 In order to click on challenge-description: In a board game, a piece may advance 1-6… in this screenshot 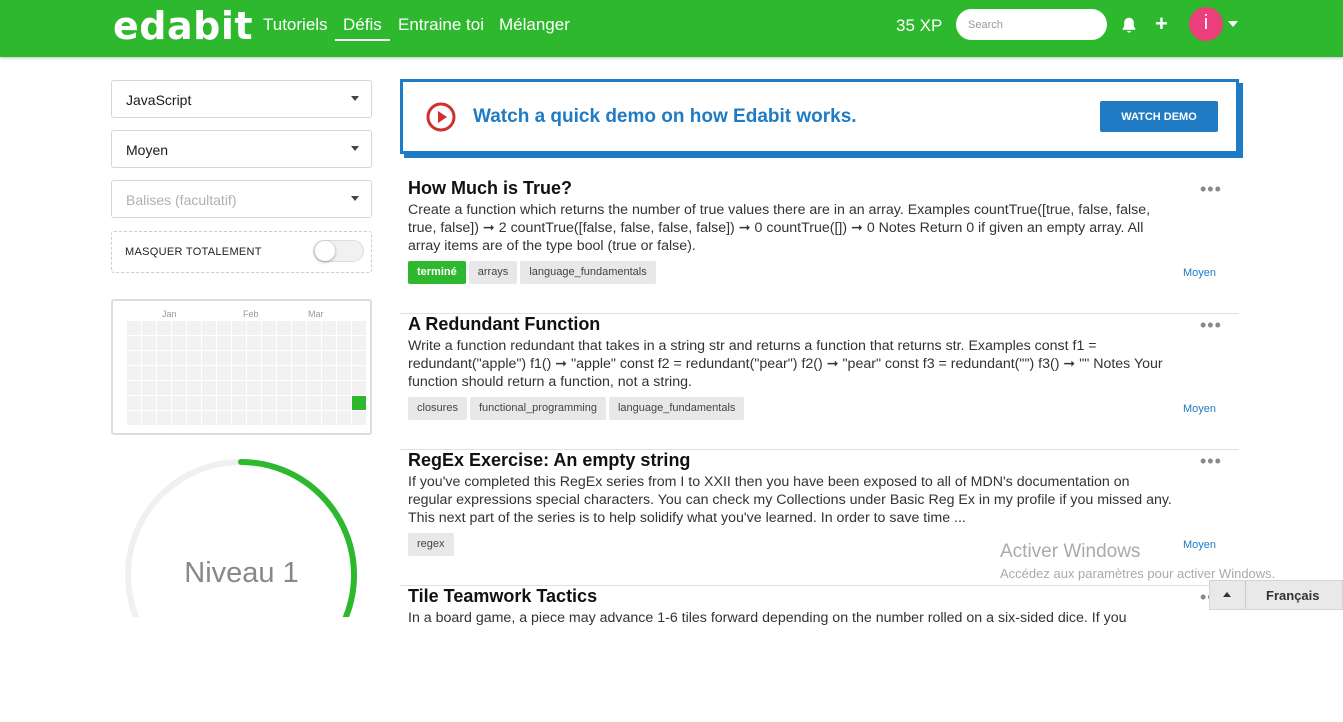, I will do `click(767, 618)`.